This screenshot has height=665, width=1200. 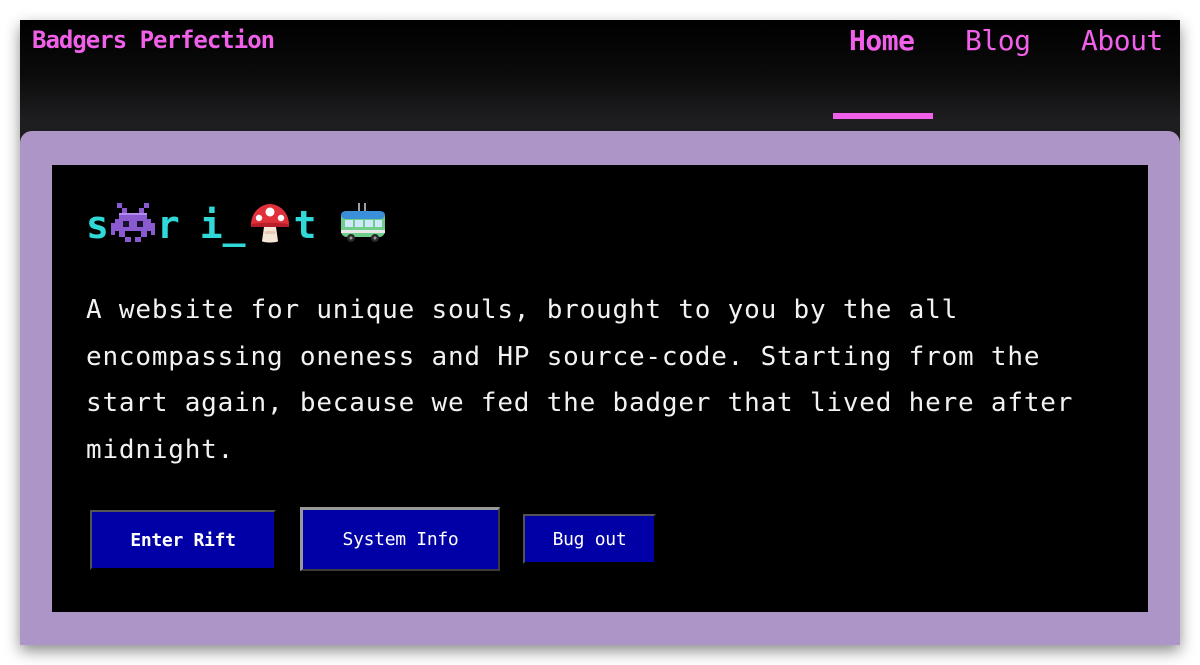 What do you see at coordinates (270, 225) in the screenshot?
I see `mushroom-icon` at bounding box center [270, 225].